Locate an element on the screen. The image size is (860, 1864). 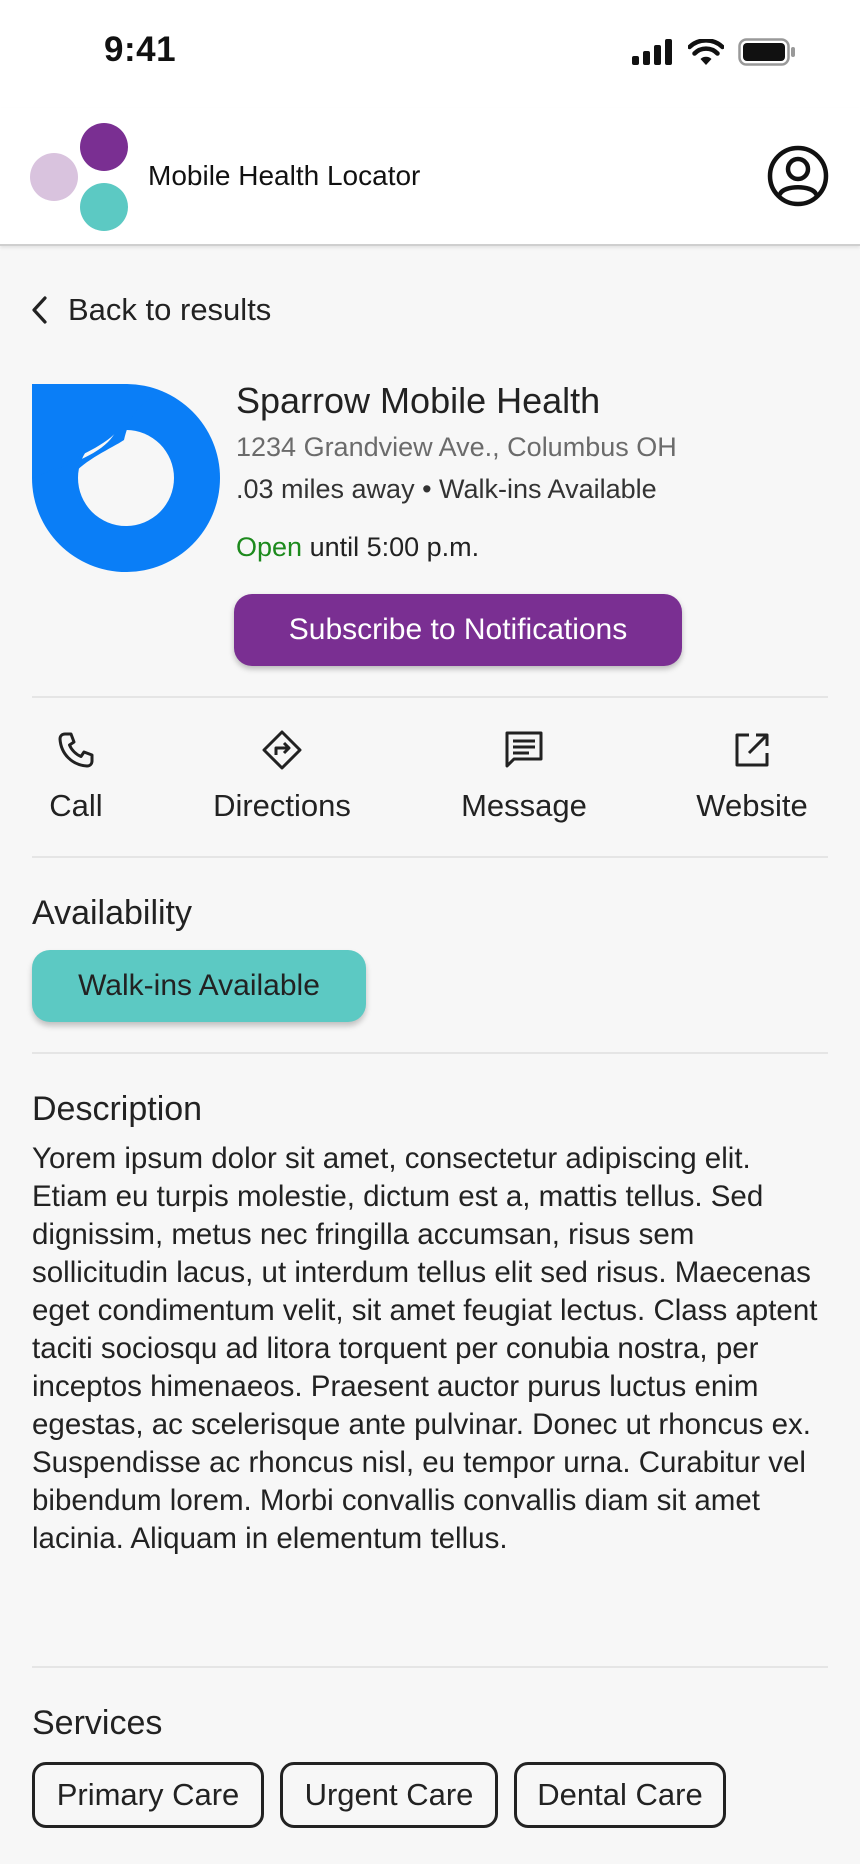
app-logo is located at coordinates (79, 177).